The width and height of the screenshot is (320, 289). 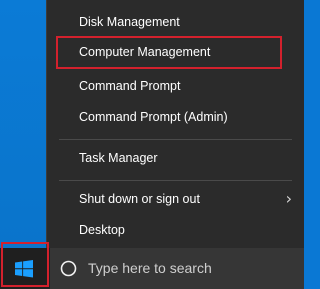 I want to click on menu-item-label: Desktop, so click(x=102, y=230).